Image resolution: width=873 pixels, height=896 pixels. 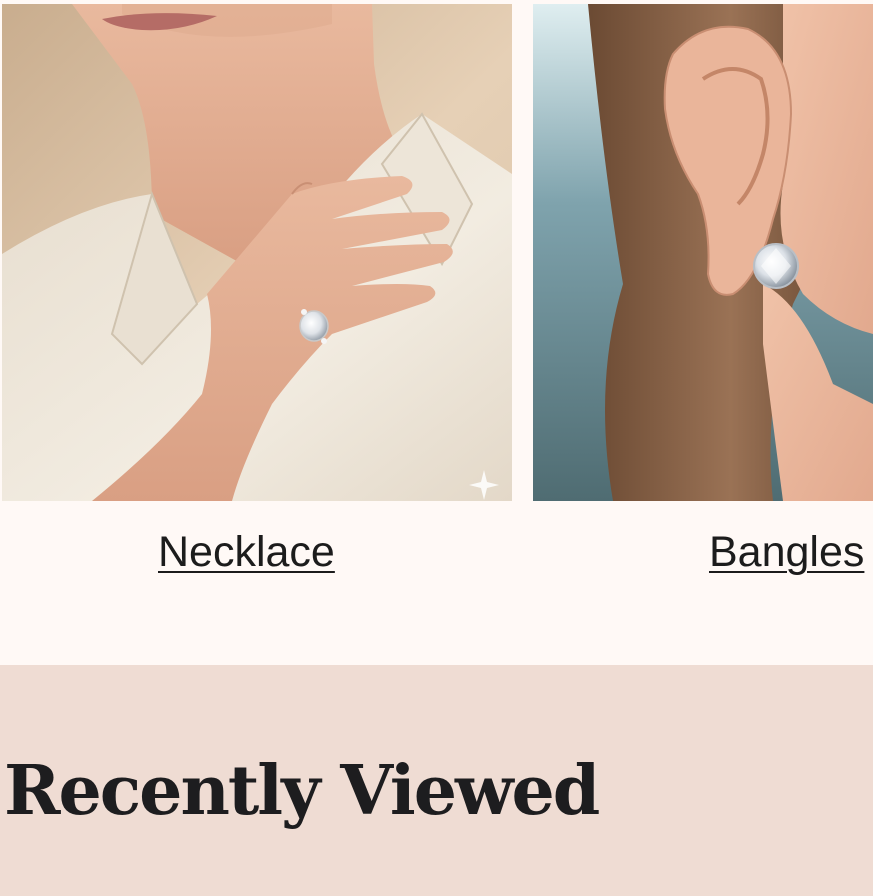 What do you see at coordinates (786, 552) in the screenshot?
I see `collection-link-bangles: Bangles` at bounding box center [786, 552].